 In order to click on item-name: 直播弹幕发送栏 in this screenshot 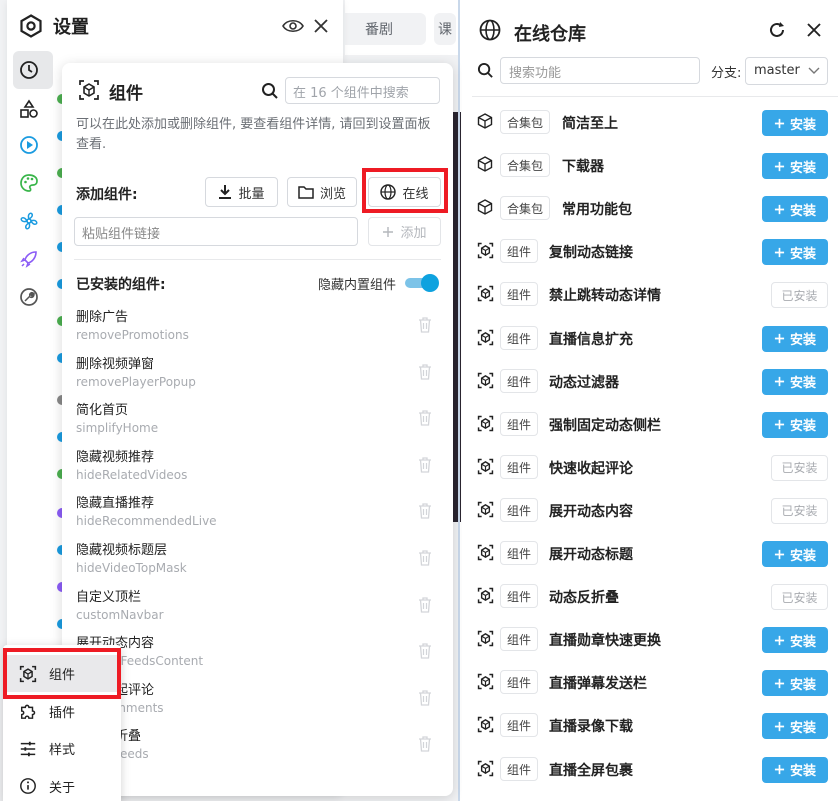, I will do `click(598, 684)`.